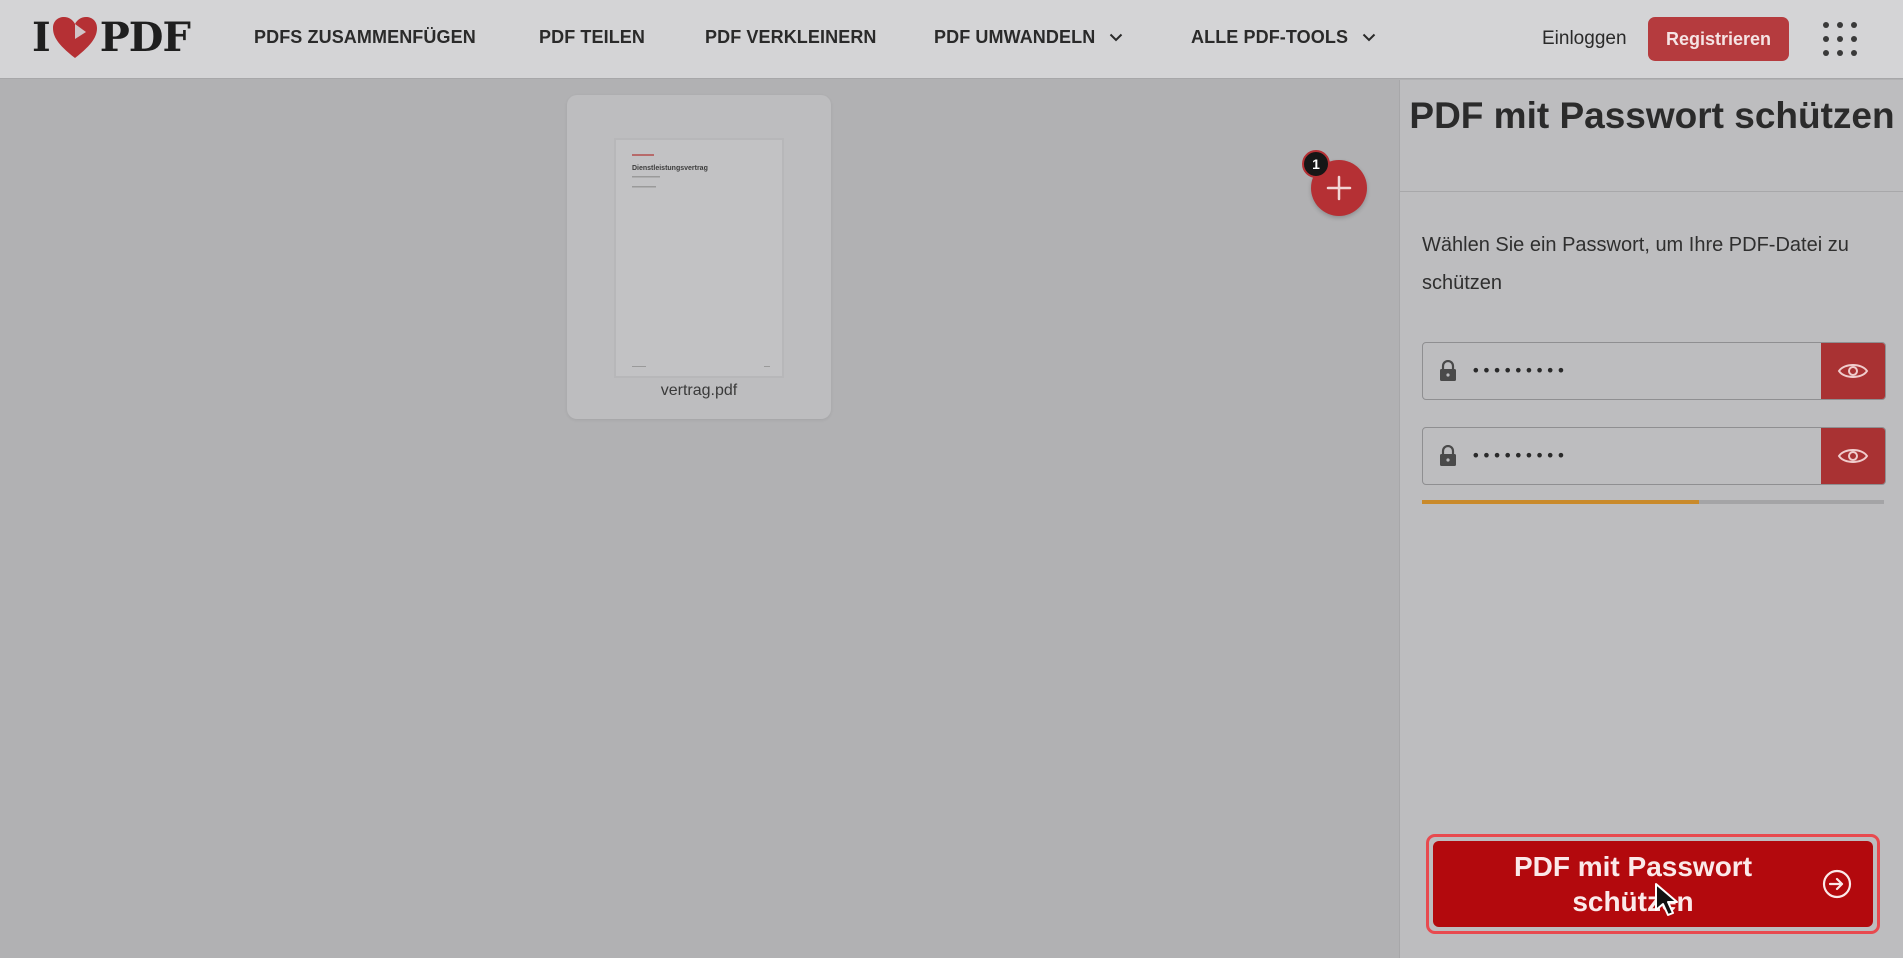 The image size is (1903, 958). I want to click on thumbnail-content: Dienstleistungsvertrag, so click(701, 260).